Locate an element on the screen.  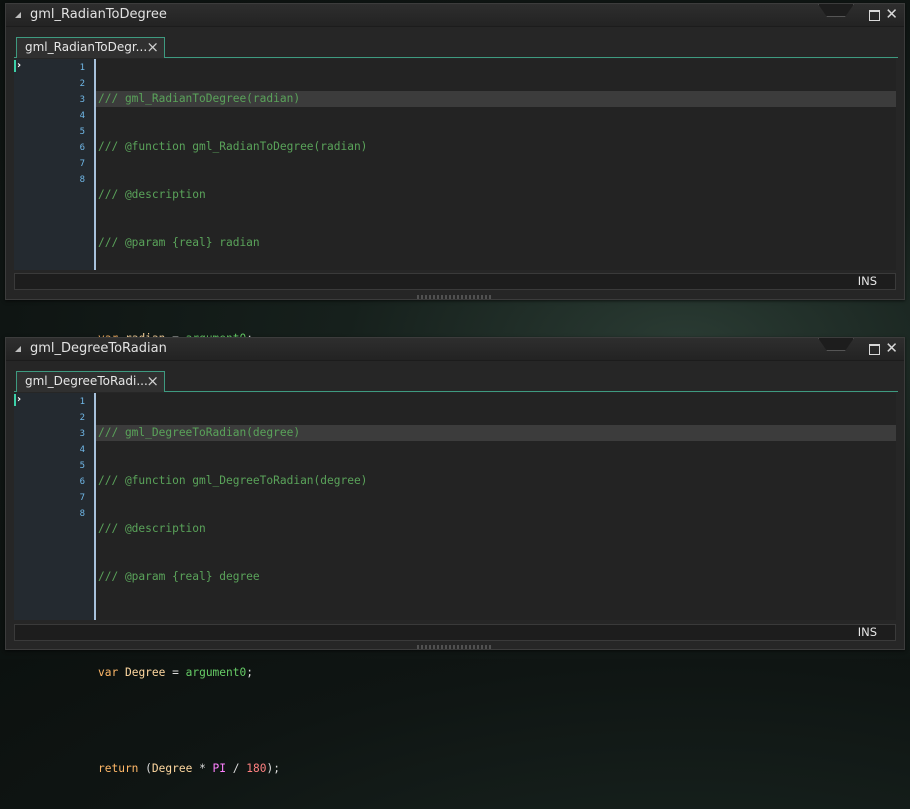
code-line-1: /// gml_RadianToDegree(radian) is located at coordinates (496, 99).